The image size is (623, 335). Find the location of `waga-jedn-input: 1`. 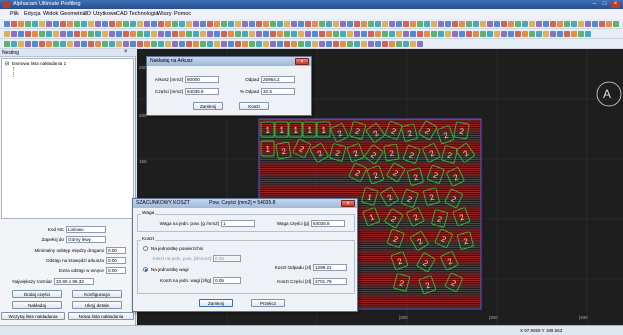

waga-jedn-input: 1 is located at coordinates (238, 223).